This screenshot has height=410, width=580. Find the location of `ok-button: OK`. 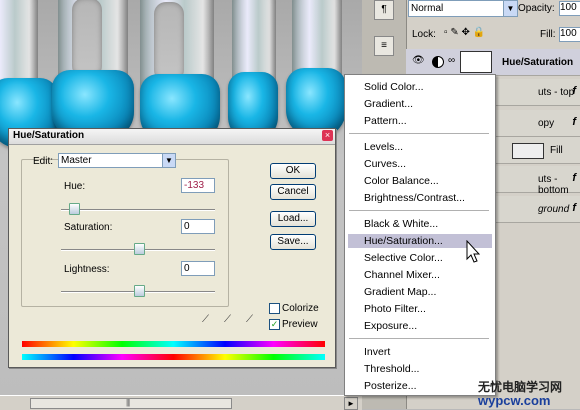

ok-button: OK is located at coordinates (293, 171).